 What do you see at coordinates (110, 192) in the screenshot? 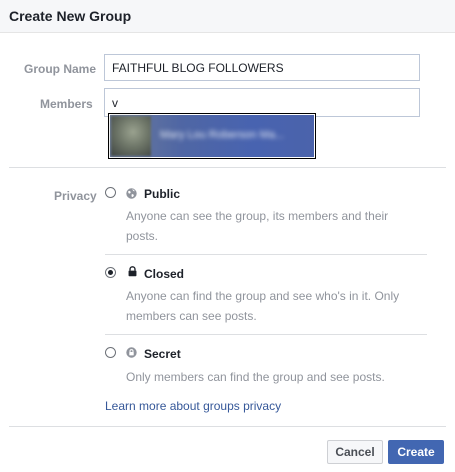
I see `public-radio` at bounding box center [110, 192].